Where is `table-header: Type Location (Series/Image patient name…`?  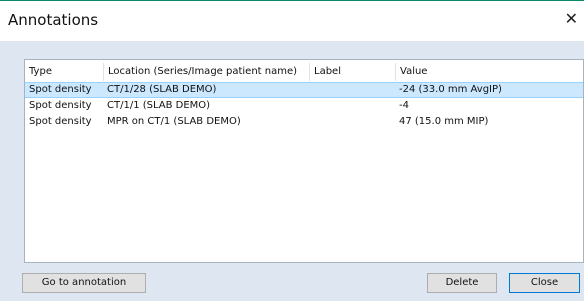 table-header: Type Location (Series/Image patient name… is located at coordinates (304, 72).